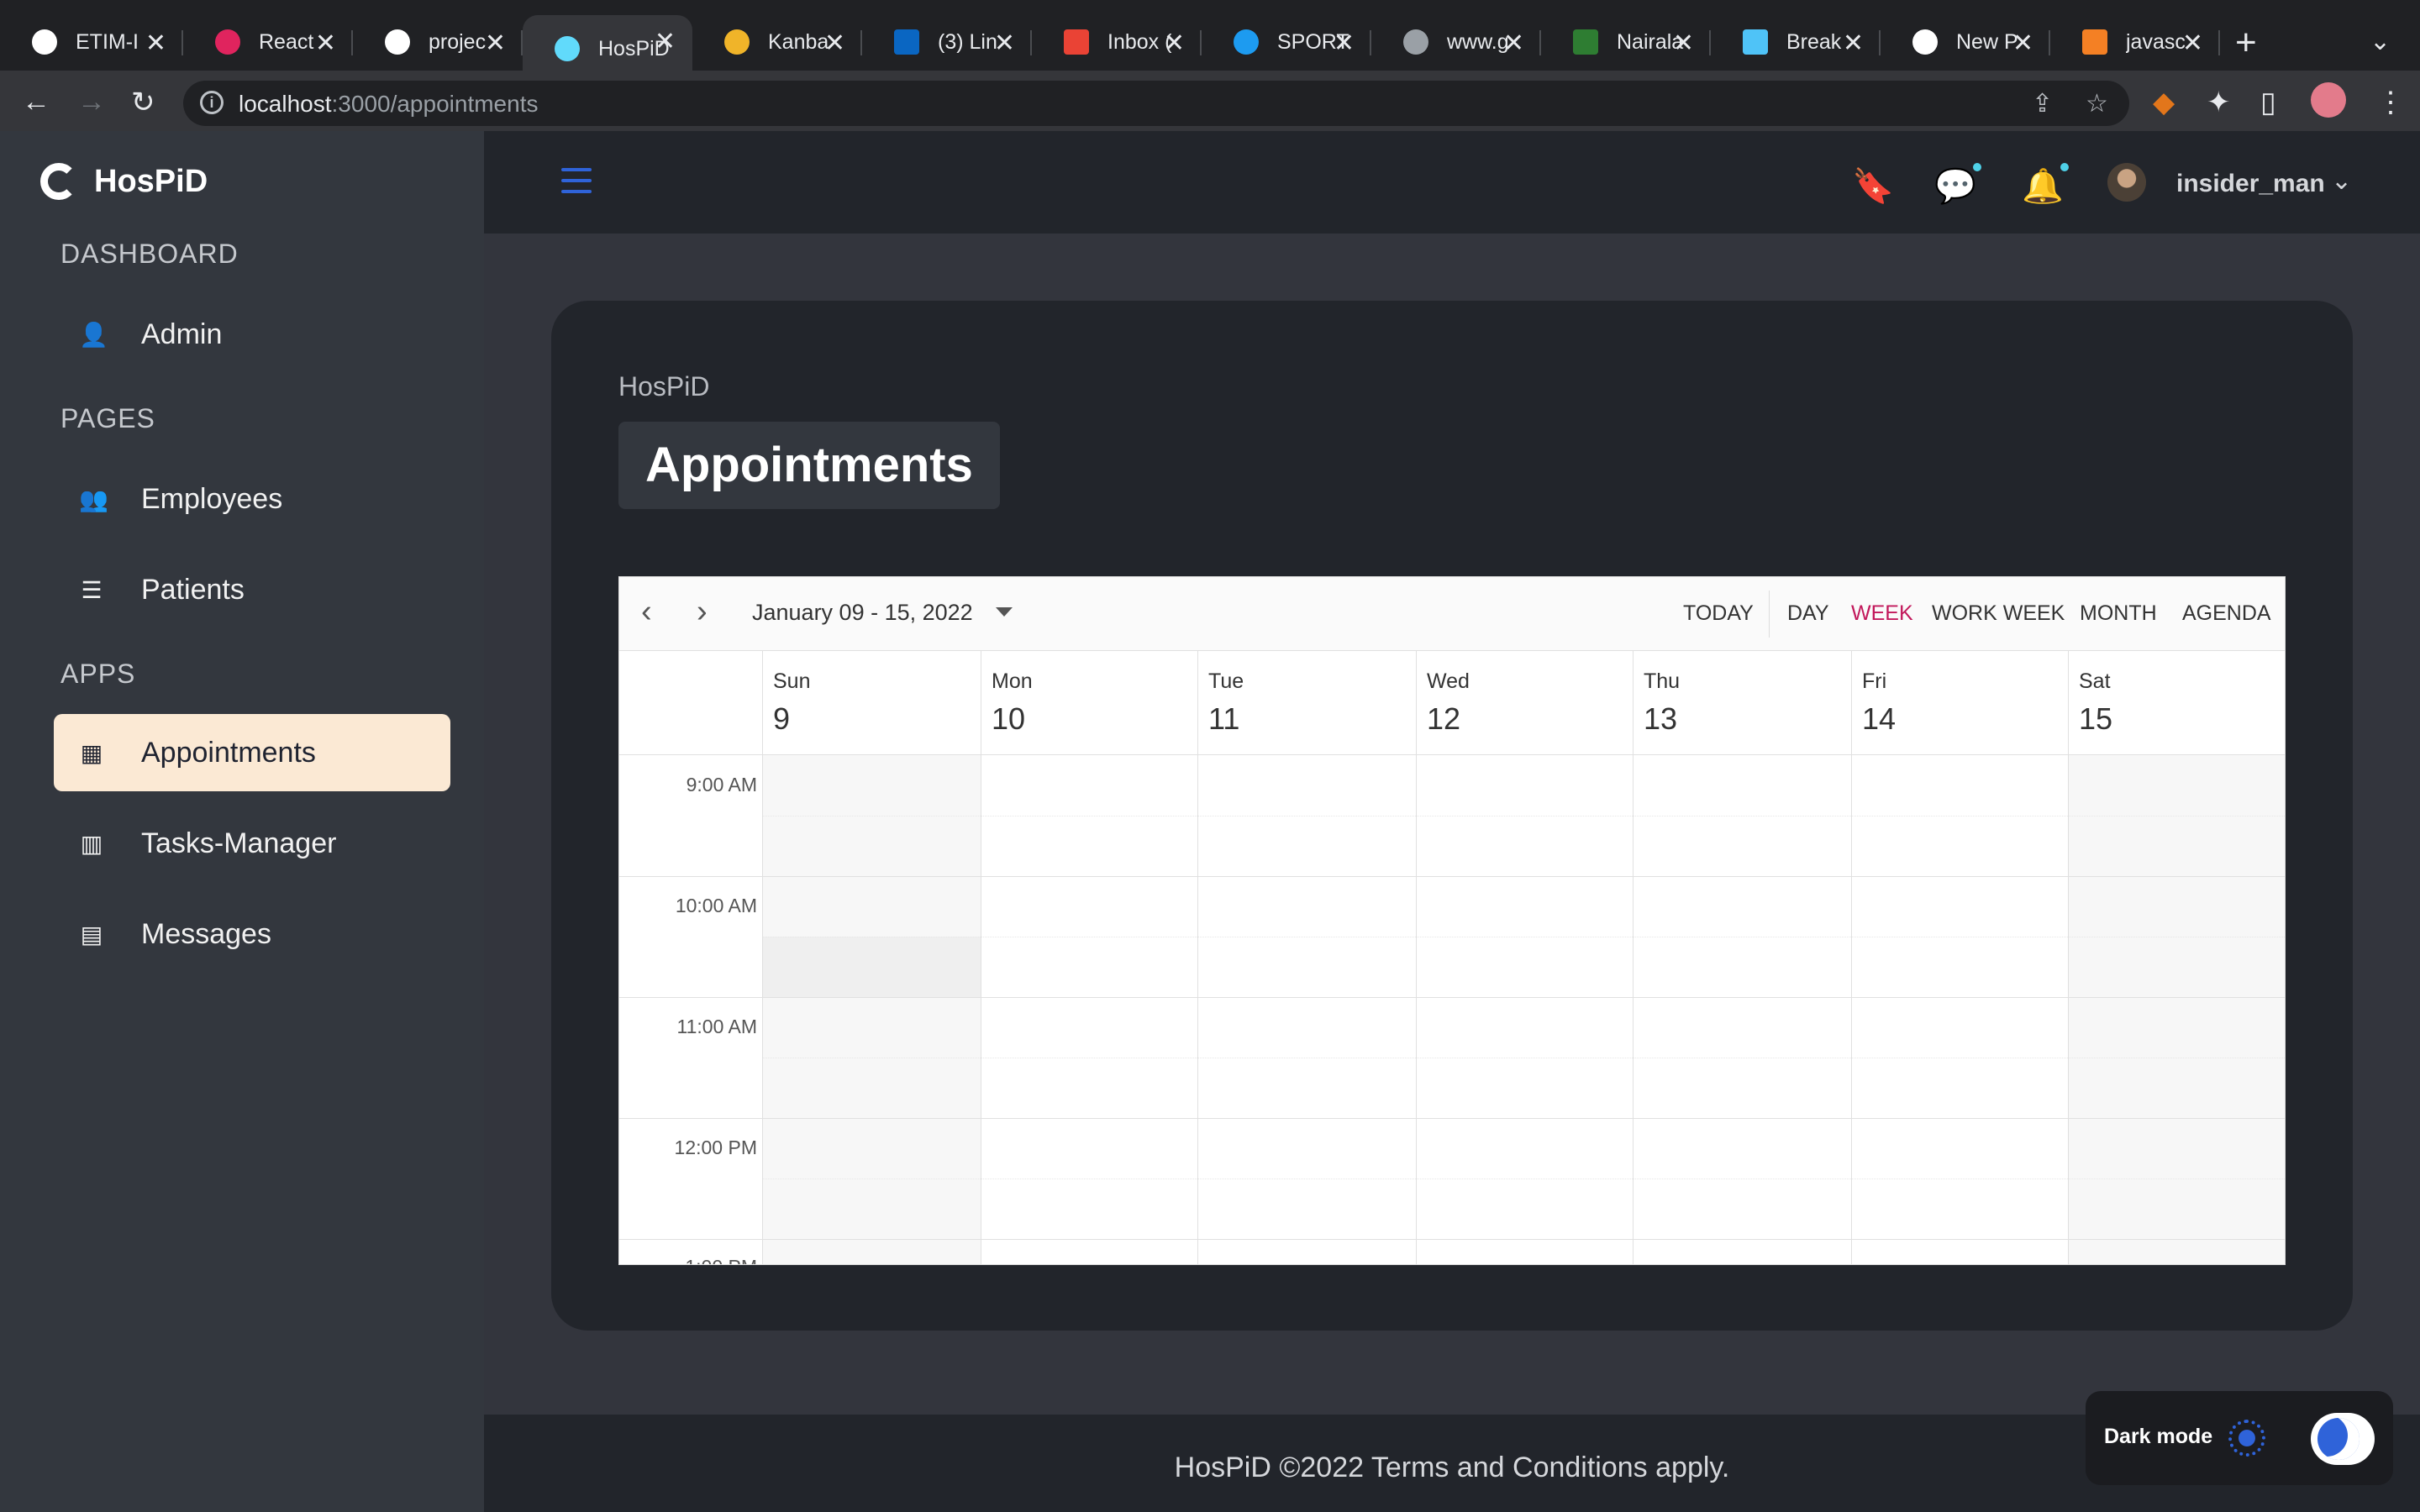 The height and width of the screenshot is (1512, 2420). Describe the element at coordinates (717, 1026) in the screenshot. I see `time-label: 11:00 AM` at that location.